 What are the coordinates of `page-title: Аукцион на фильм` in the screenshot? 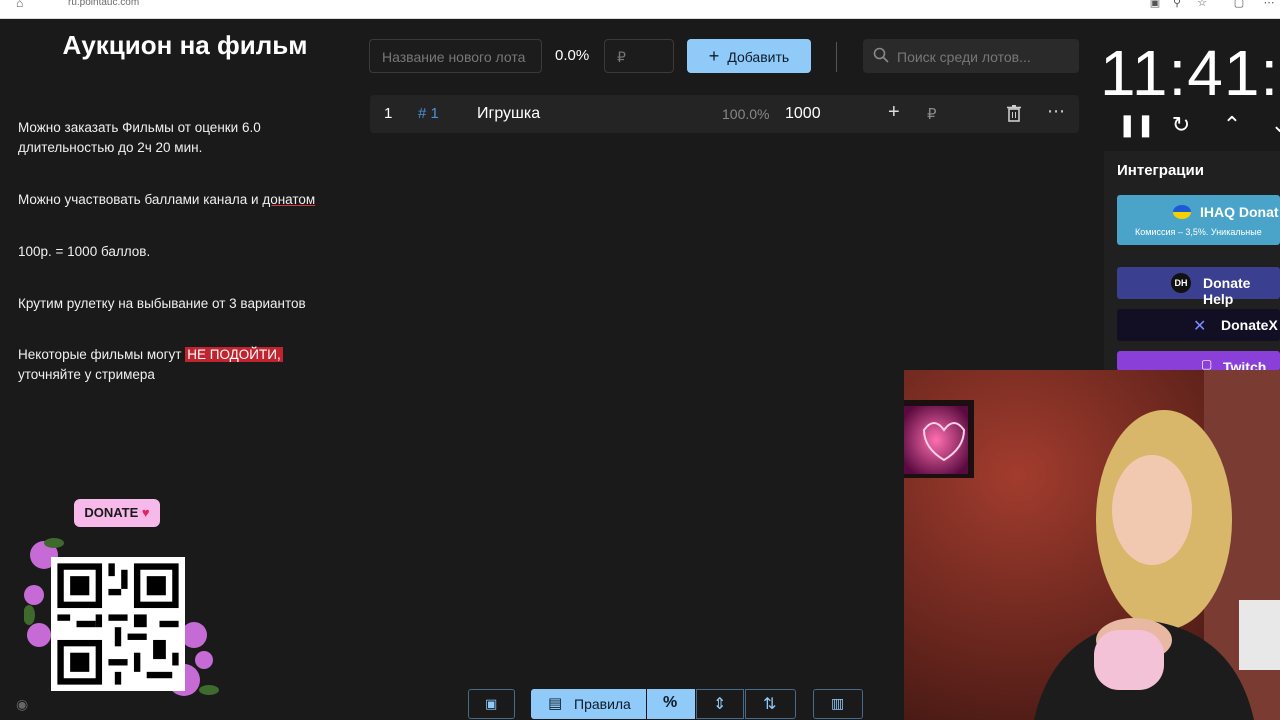 It's located at (185, 45).